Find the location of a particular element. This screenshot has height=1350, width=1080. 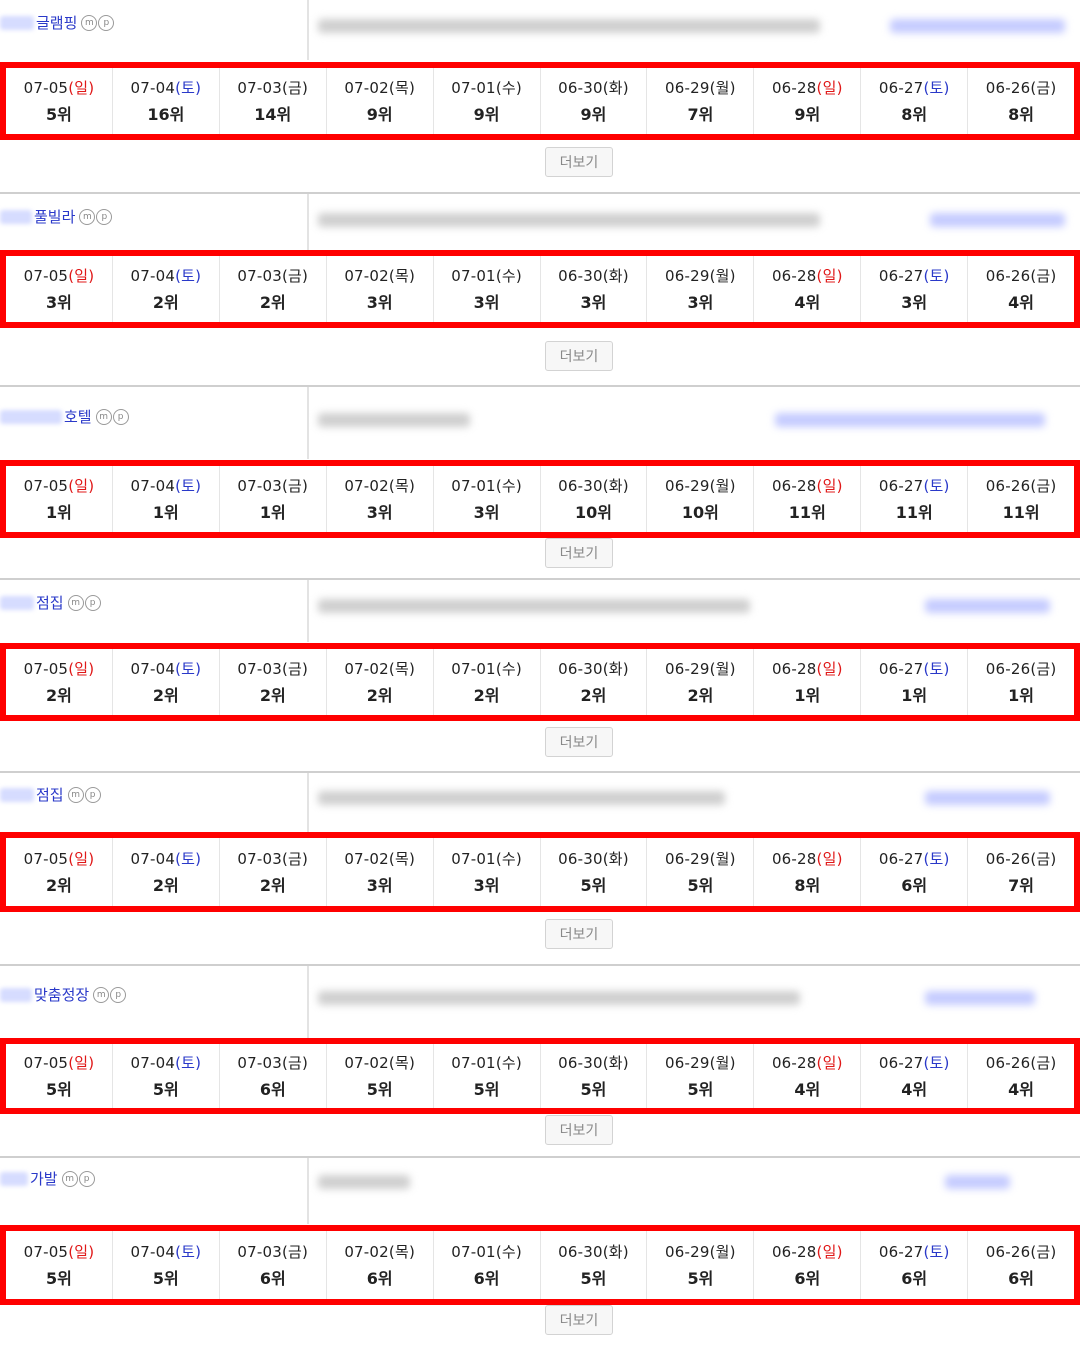

keyword-label: 글램핑 m p is located at coordinates (57, 22).